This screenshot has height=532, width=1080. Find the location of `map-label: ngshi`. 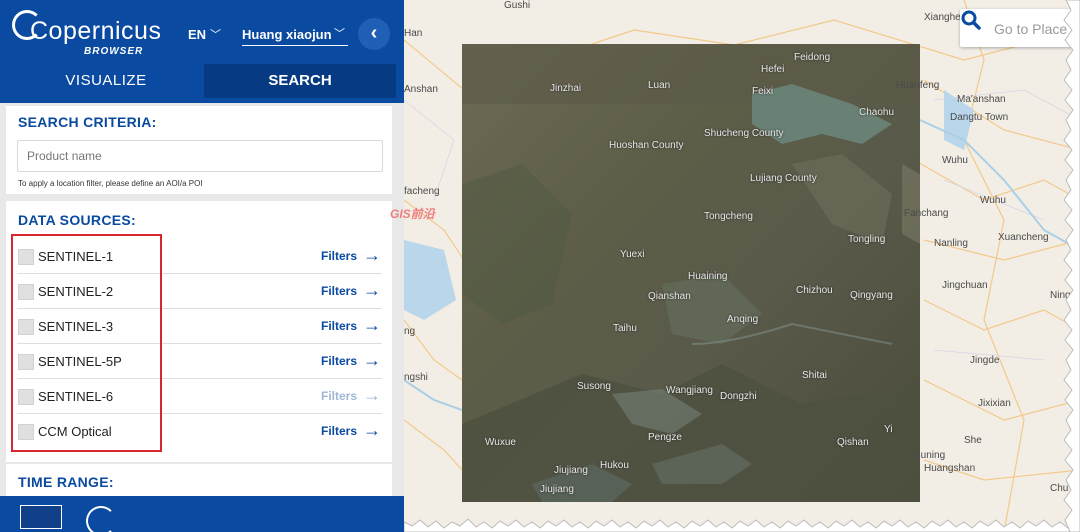

map-label: ngshi is located at coordinates (416, 377).